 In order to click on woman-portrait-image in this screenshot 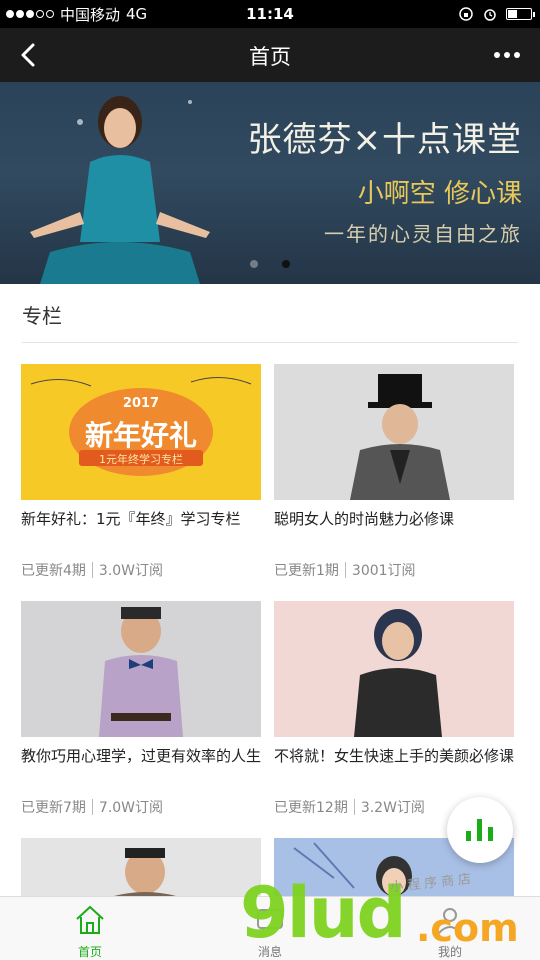, I will do `click(398, 673)`.